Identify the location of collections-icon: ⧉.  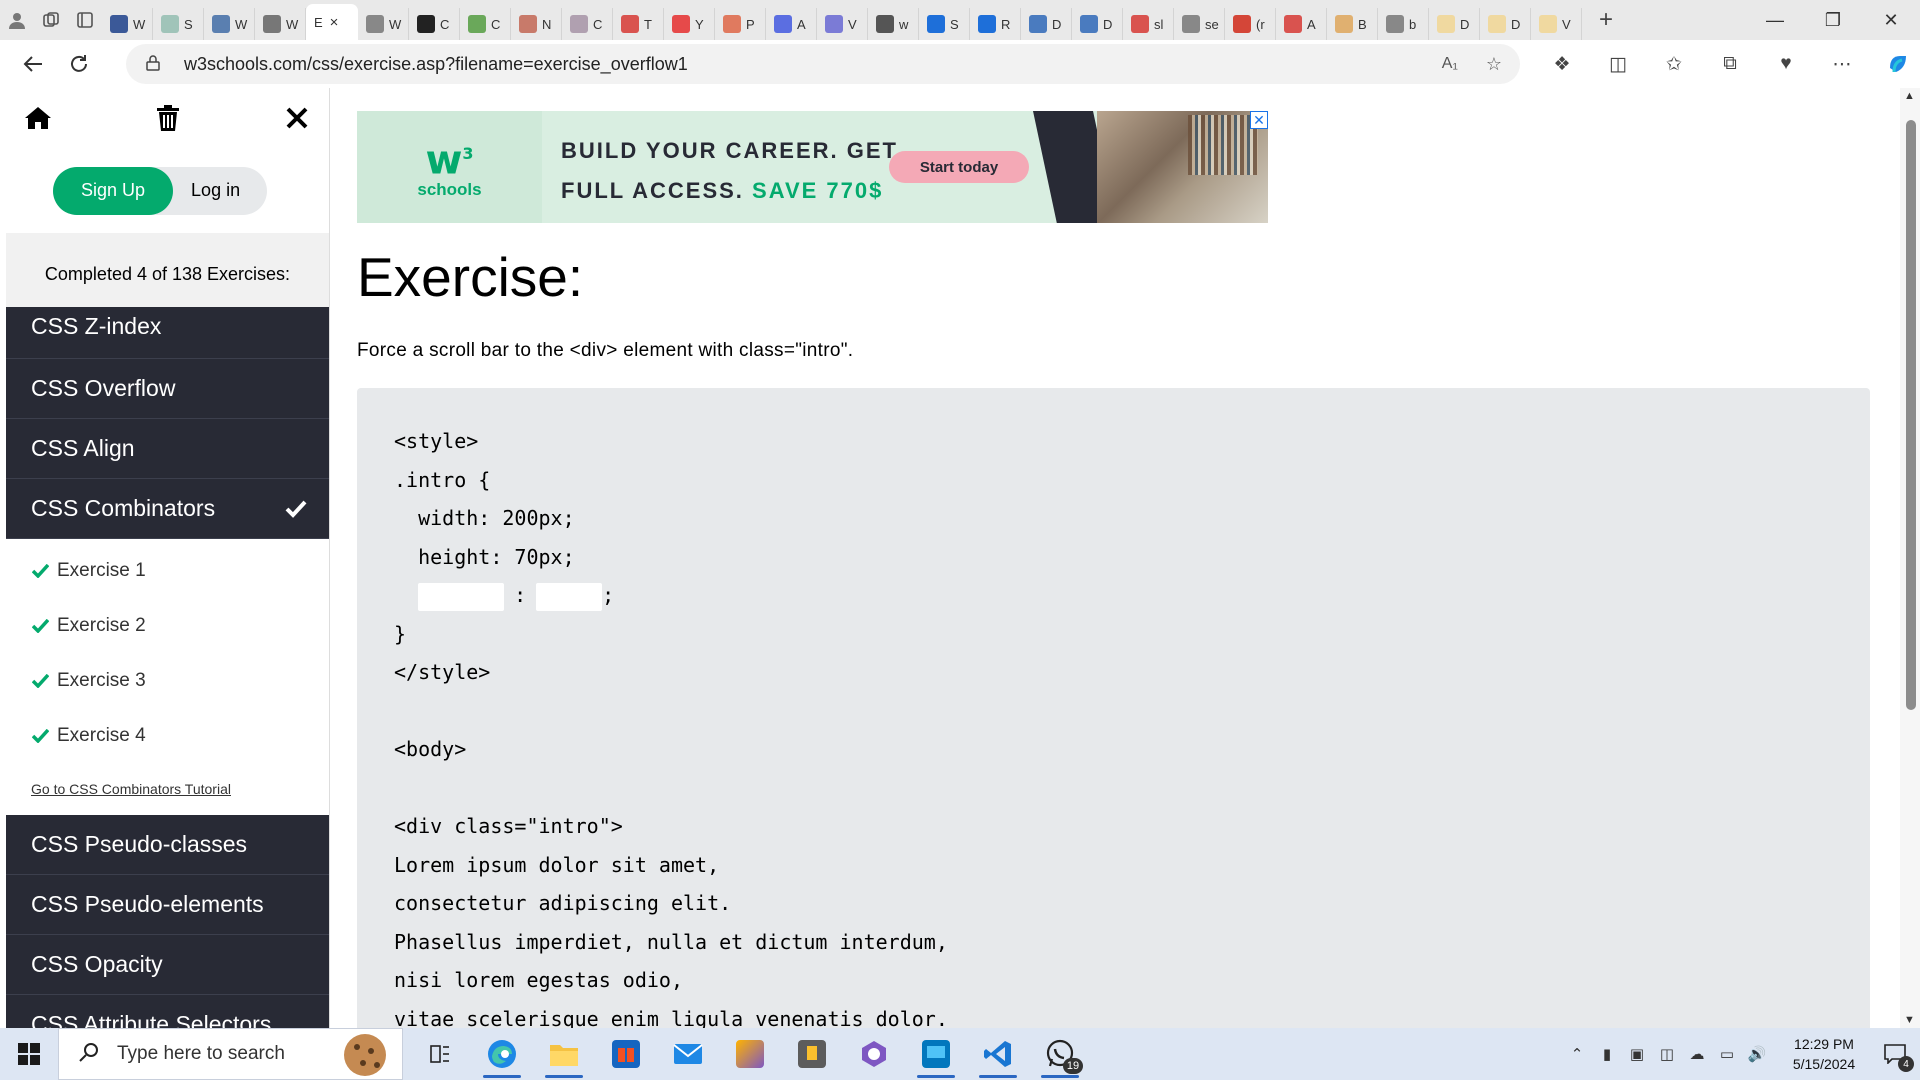
(1730, 64).